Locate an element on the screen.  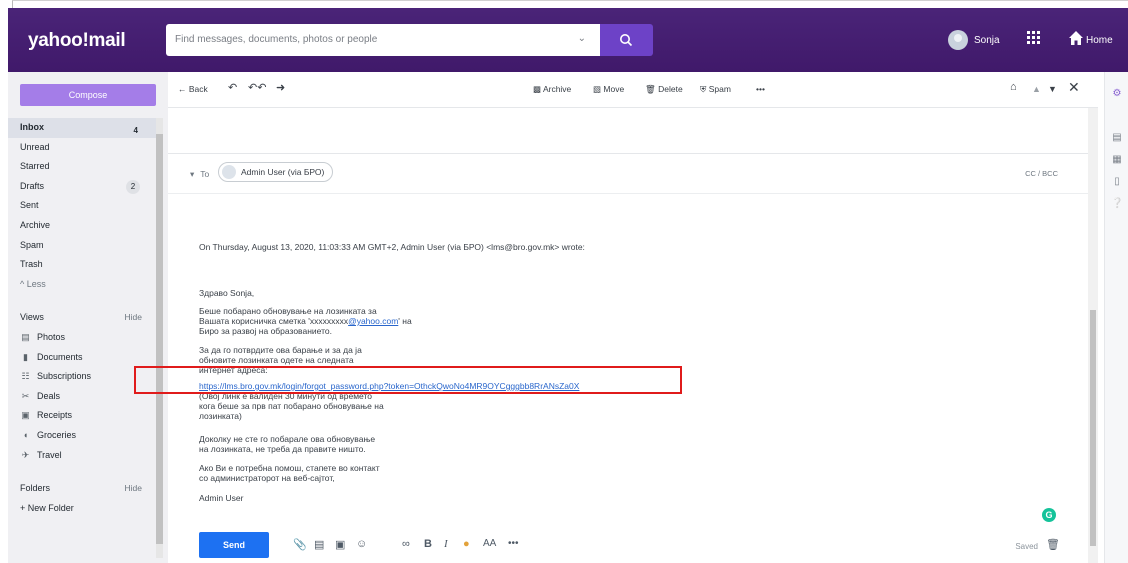
settings-gear-icon: ⚙ is located at coordinates (1117, 94).